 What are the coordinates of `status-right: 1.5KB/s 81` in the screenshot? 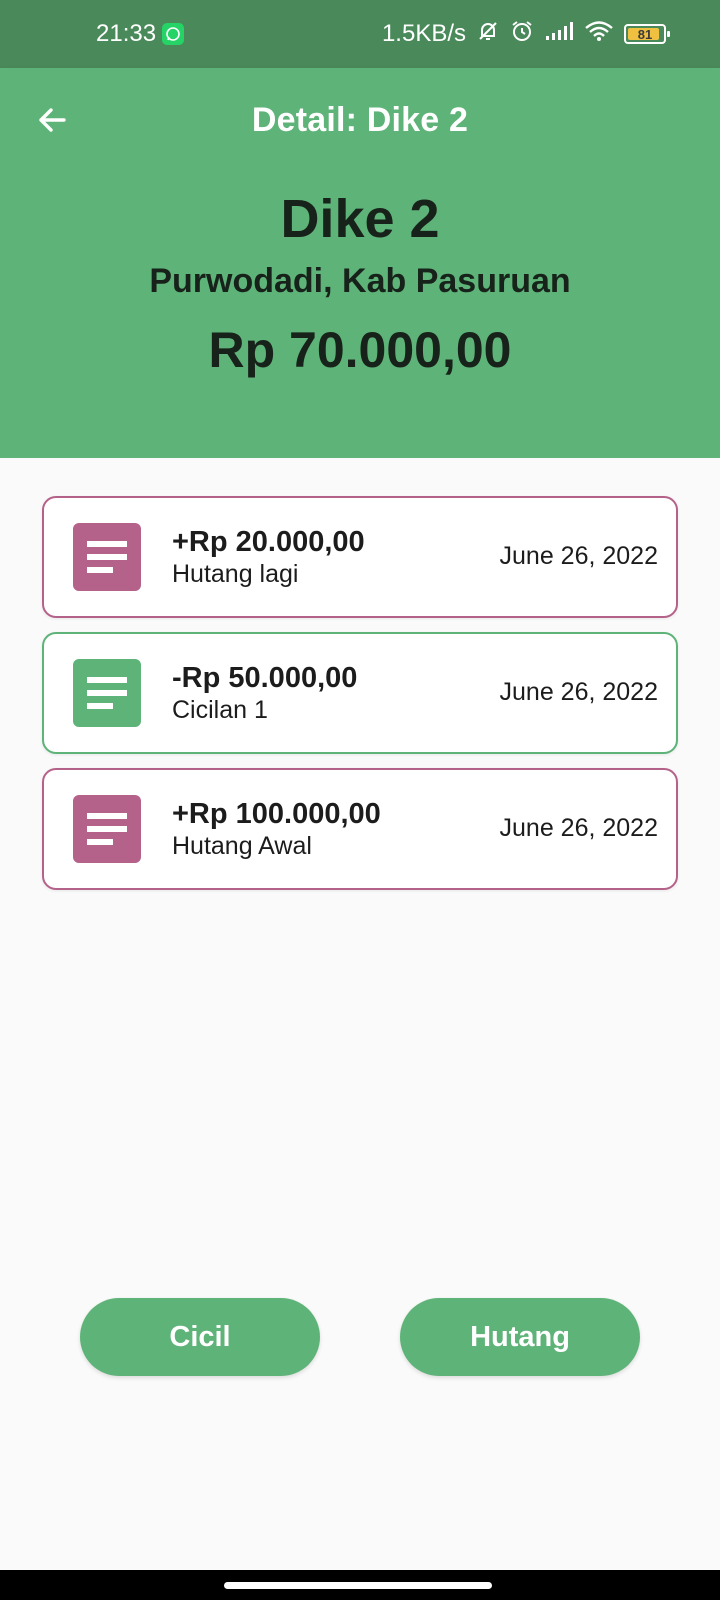 It's located at (525, 34).